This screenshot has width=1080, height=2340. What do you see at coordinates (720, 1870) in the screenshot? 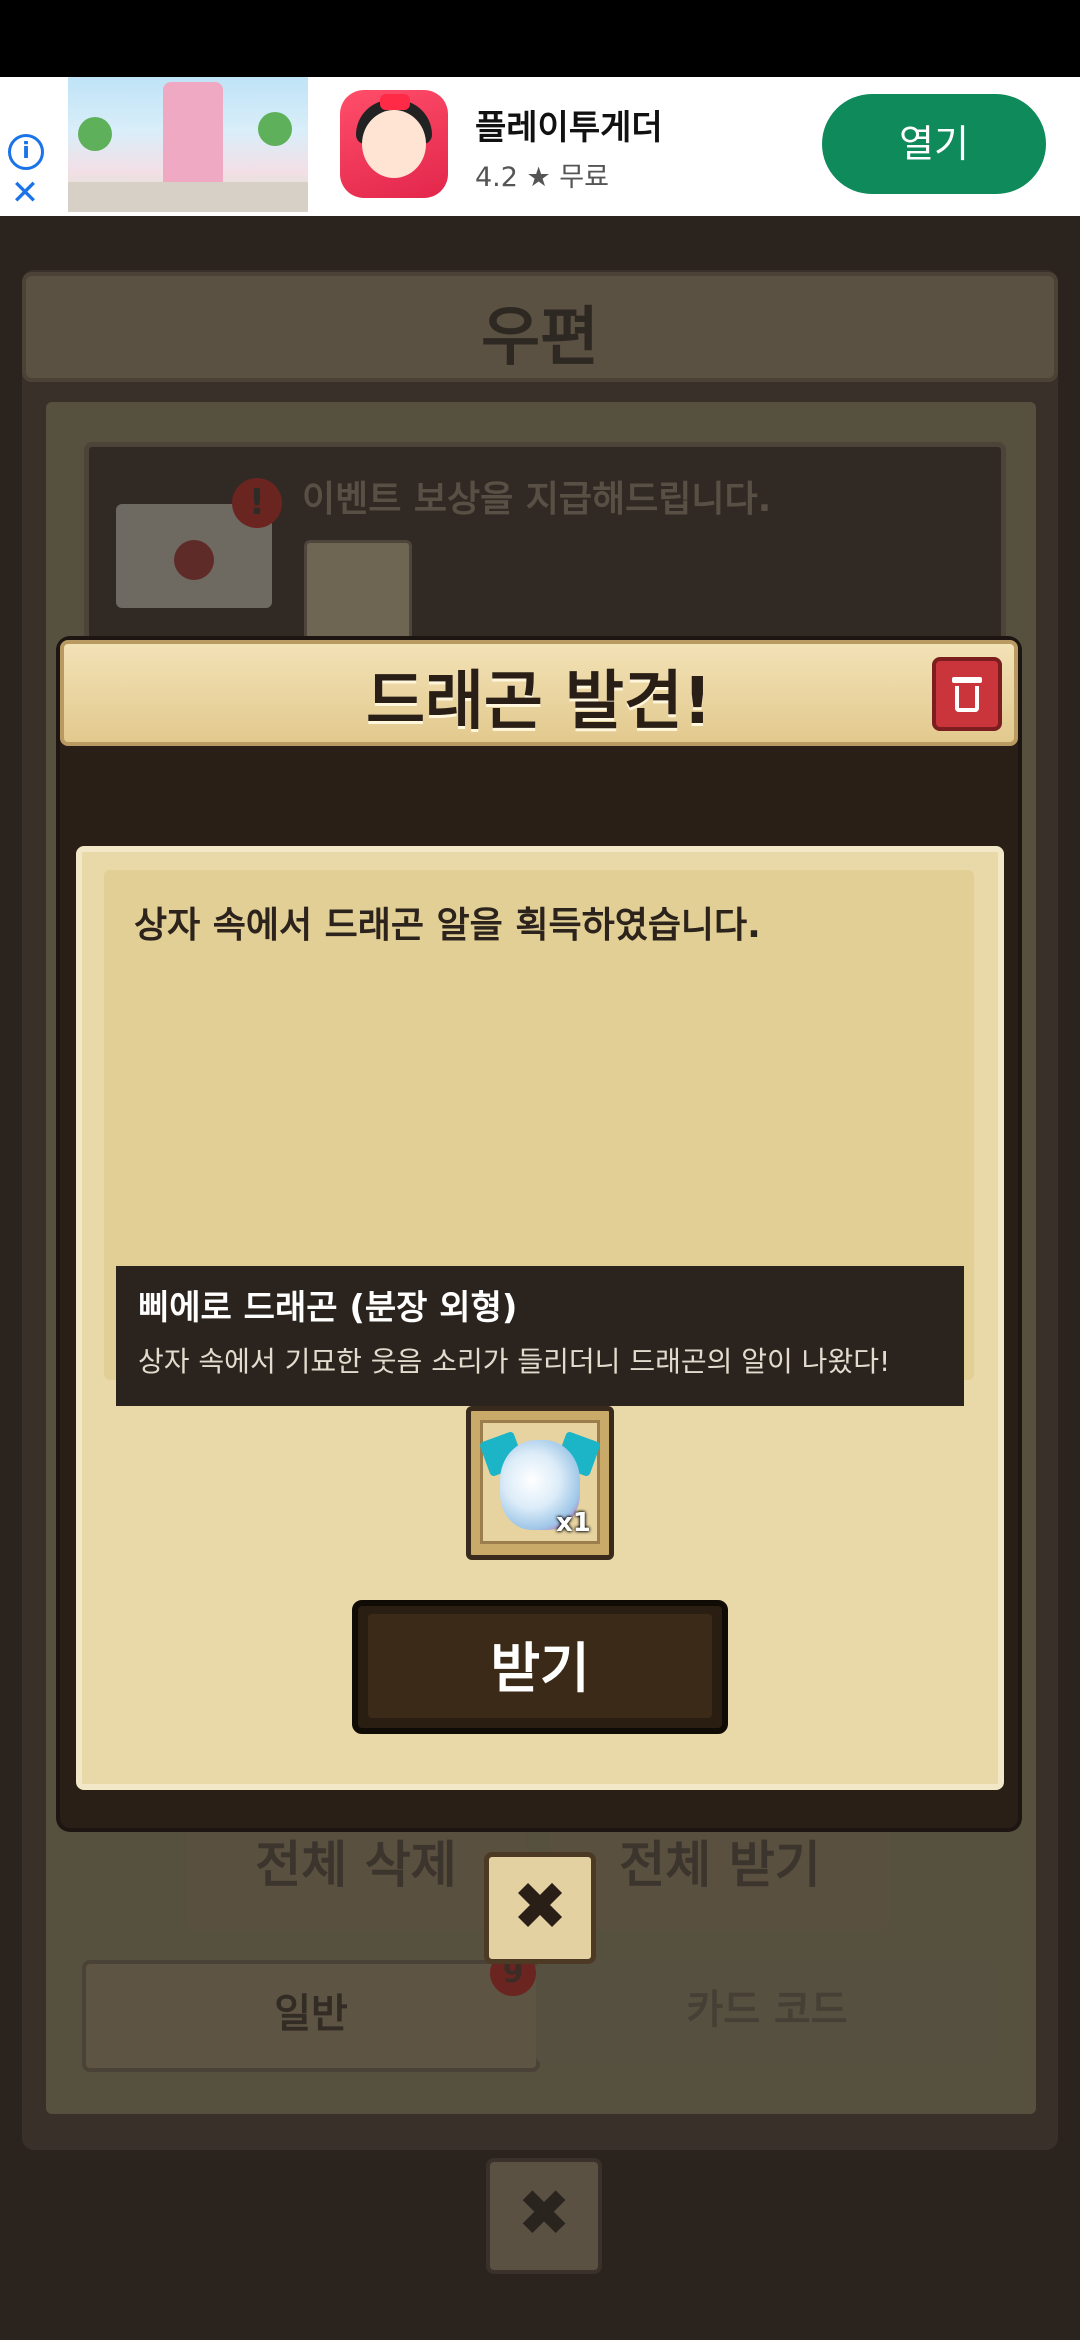
I see `receive-all-button: 전체 받기` at bounding box center [720, 1870].